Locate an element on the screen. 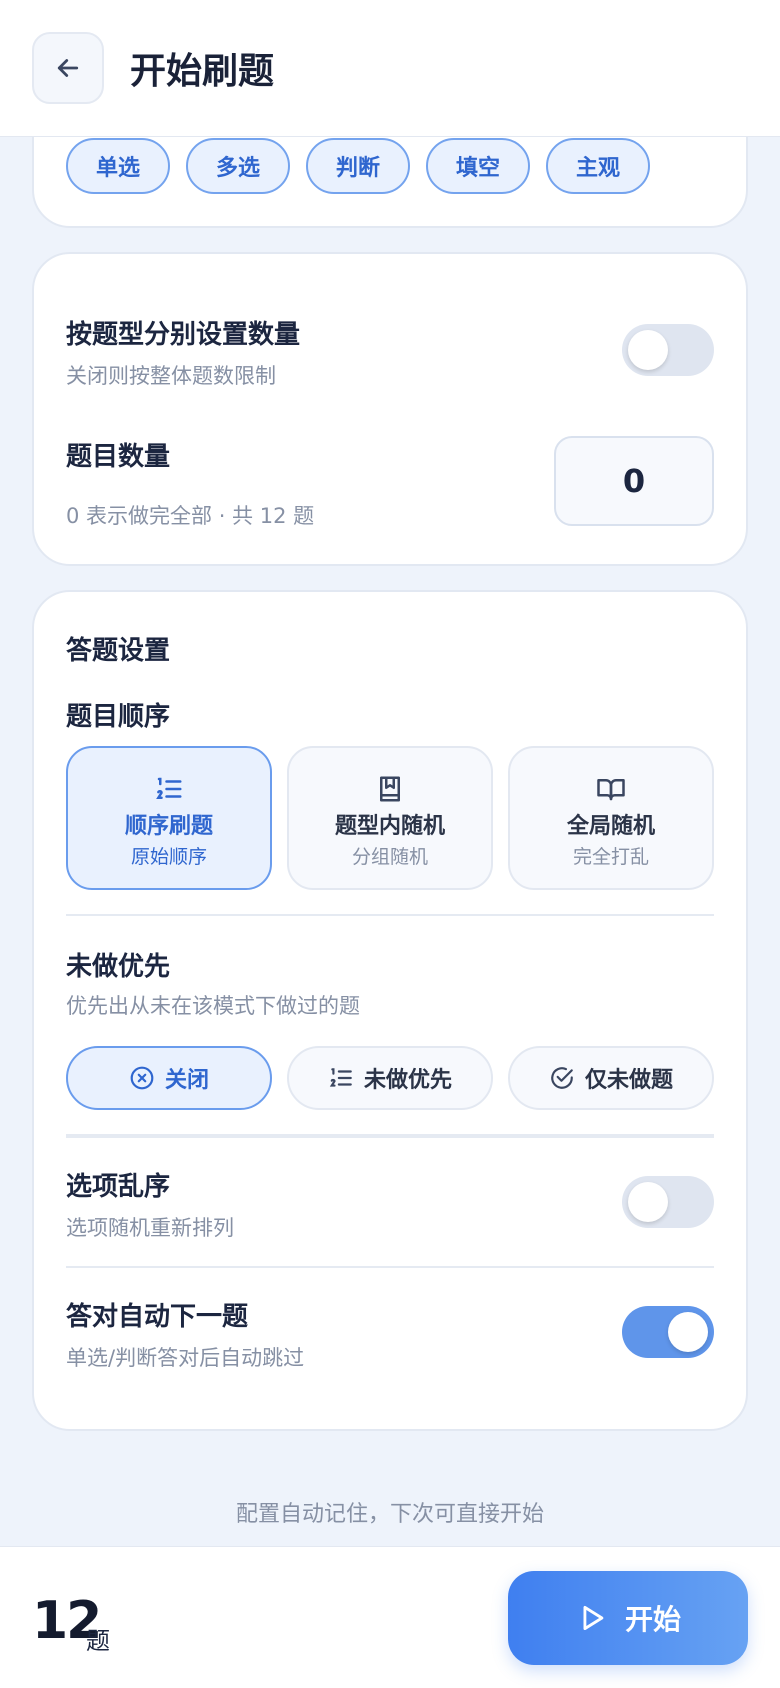 The width and height of the screenshot is (780, 1688). footer-hint: 配置自动记住，下次可直接开始 is located at coordinates (389, 1514).